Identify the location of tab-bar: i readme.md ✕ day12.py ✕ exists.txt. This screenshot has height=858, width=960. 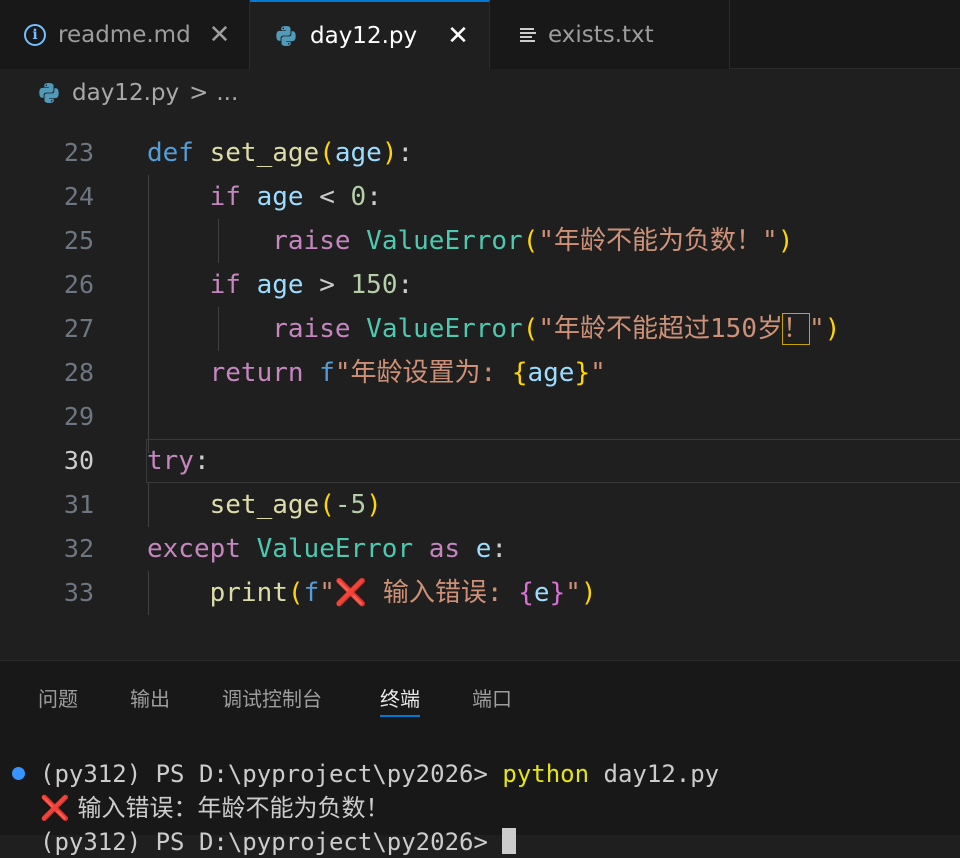
(480, 34).